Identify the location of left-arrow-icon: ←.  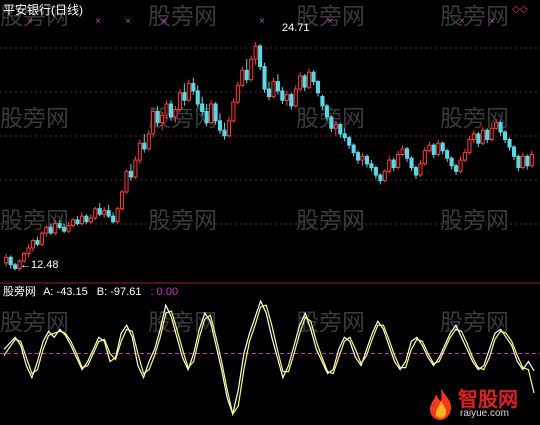
(25, 265).